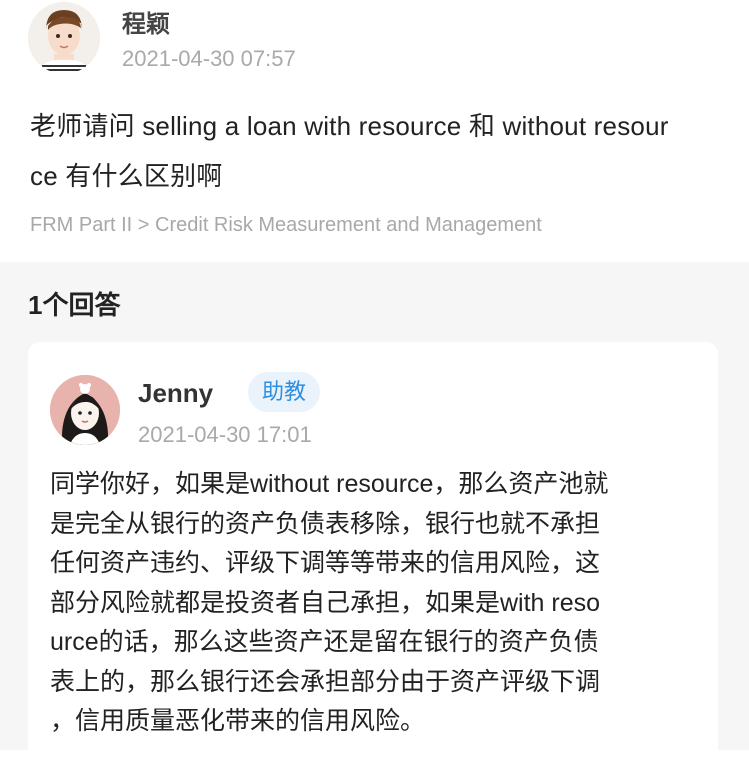 Image resolution: width=749 pixels, height=762 pixels. I want to click on answer-author-name: Jenny, so click(175, 393).